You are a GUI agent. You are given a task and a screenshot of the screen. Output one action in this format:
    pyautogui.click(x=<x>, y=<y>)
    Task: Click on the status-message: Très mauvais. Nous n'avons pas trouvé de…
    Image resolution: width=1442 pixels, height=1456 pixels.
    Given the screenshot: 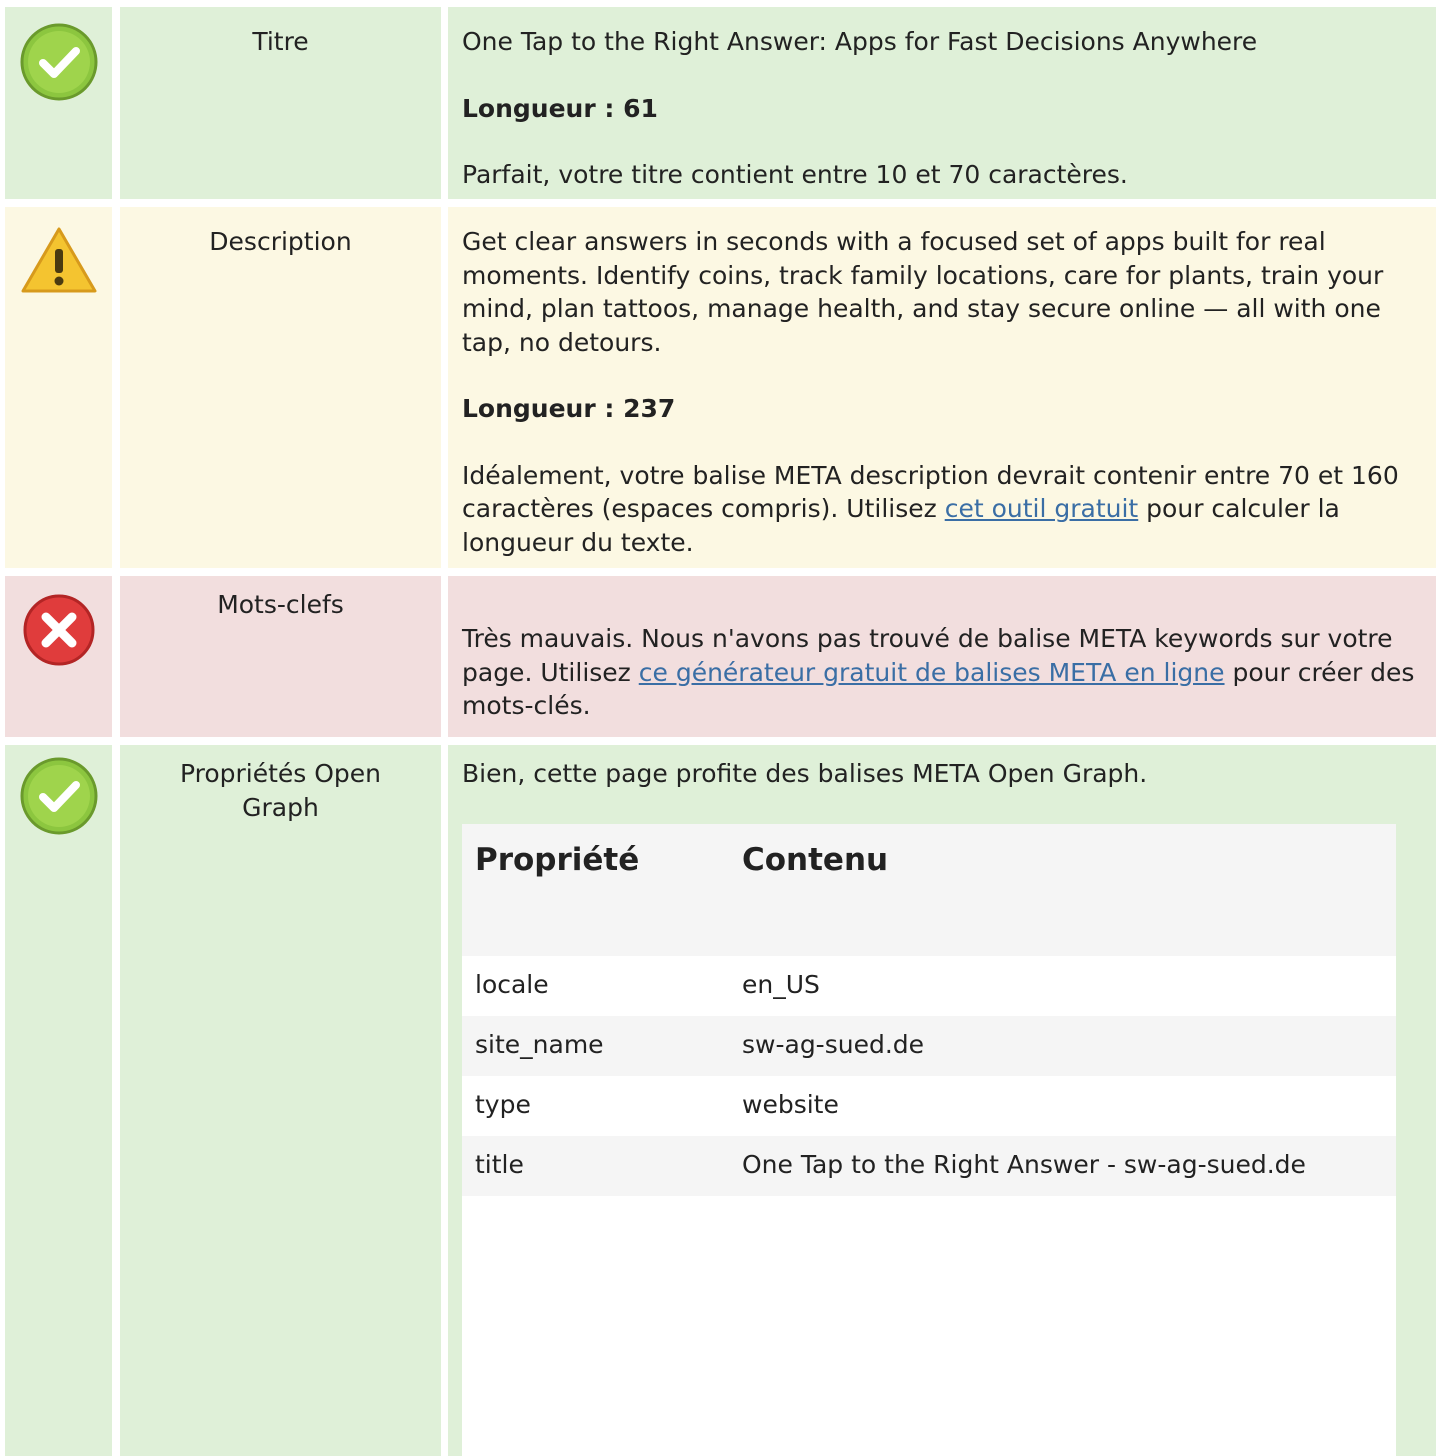 What is the action you would take?
    pyautogui.click(x=942, y=672)
    